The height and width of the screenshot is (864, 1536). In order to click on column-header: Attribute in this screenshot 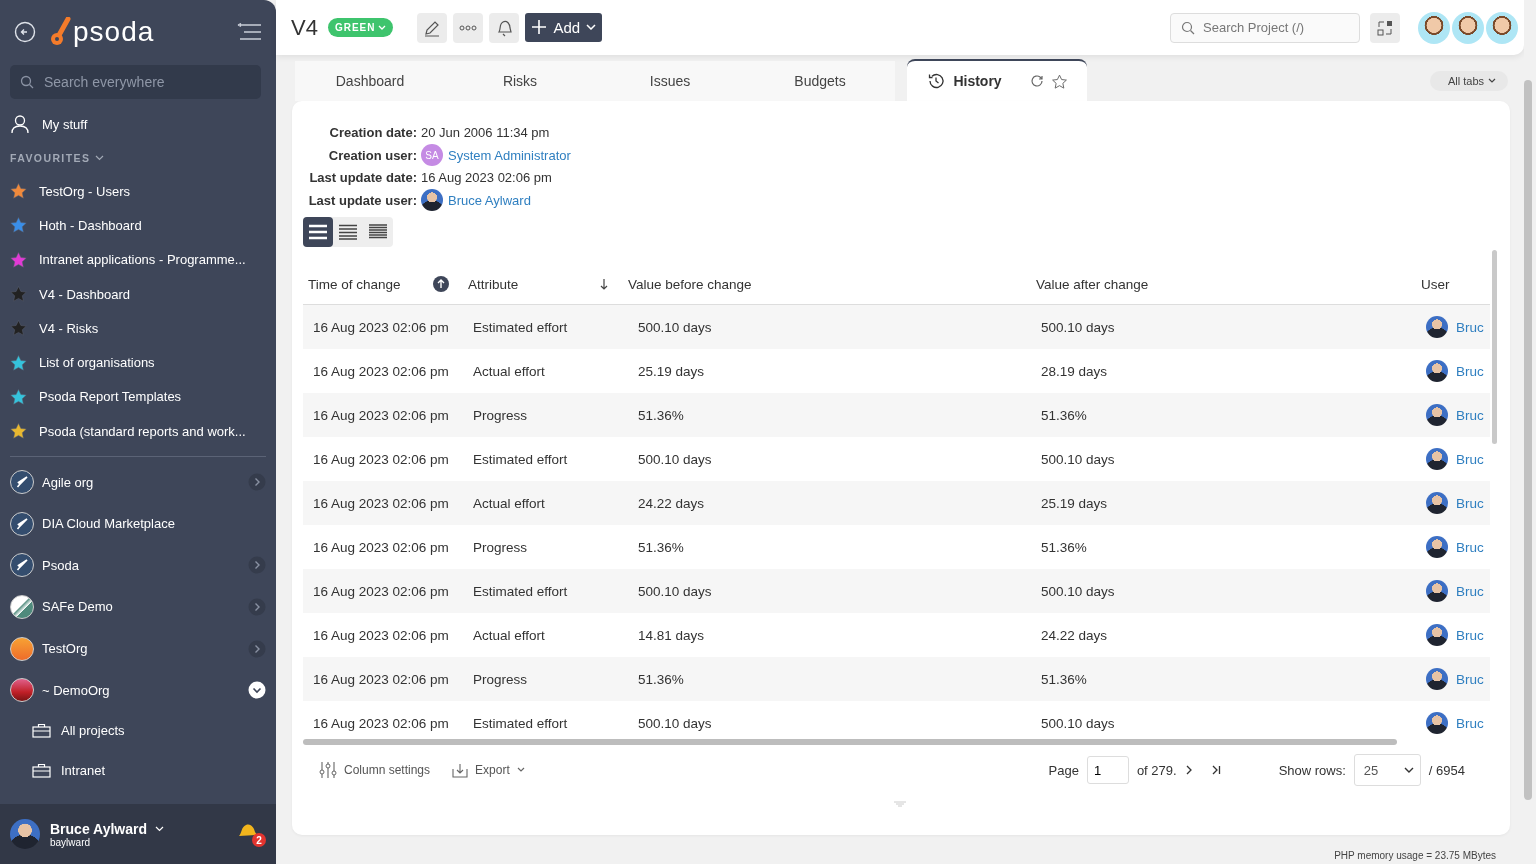, I will do `click(493, 284)`.